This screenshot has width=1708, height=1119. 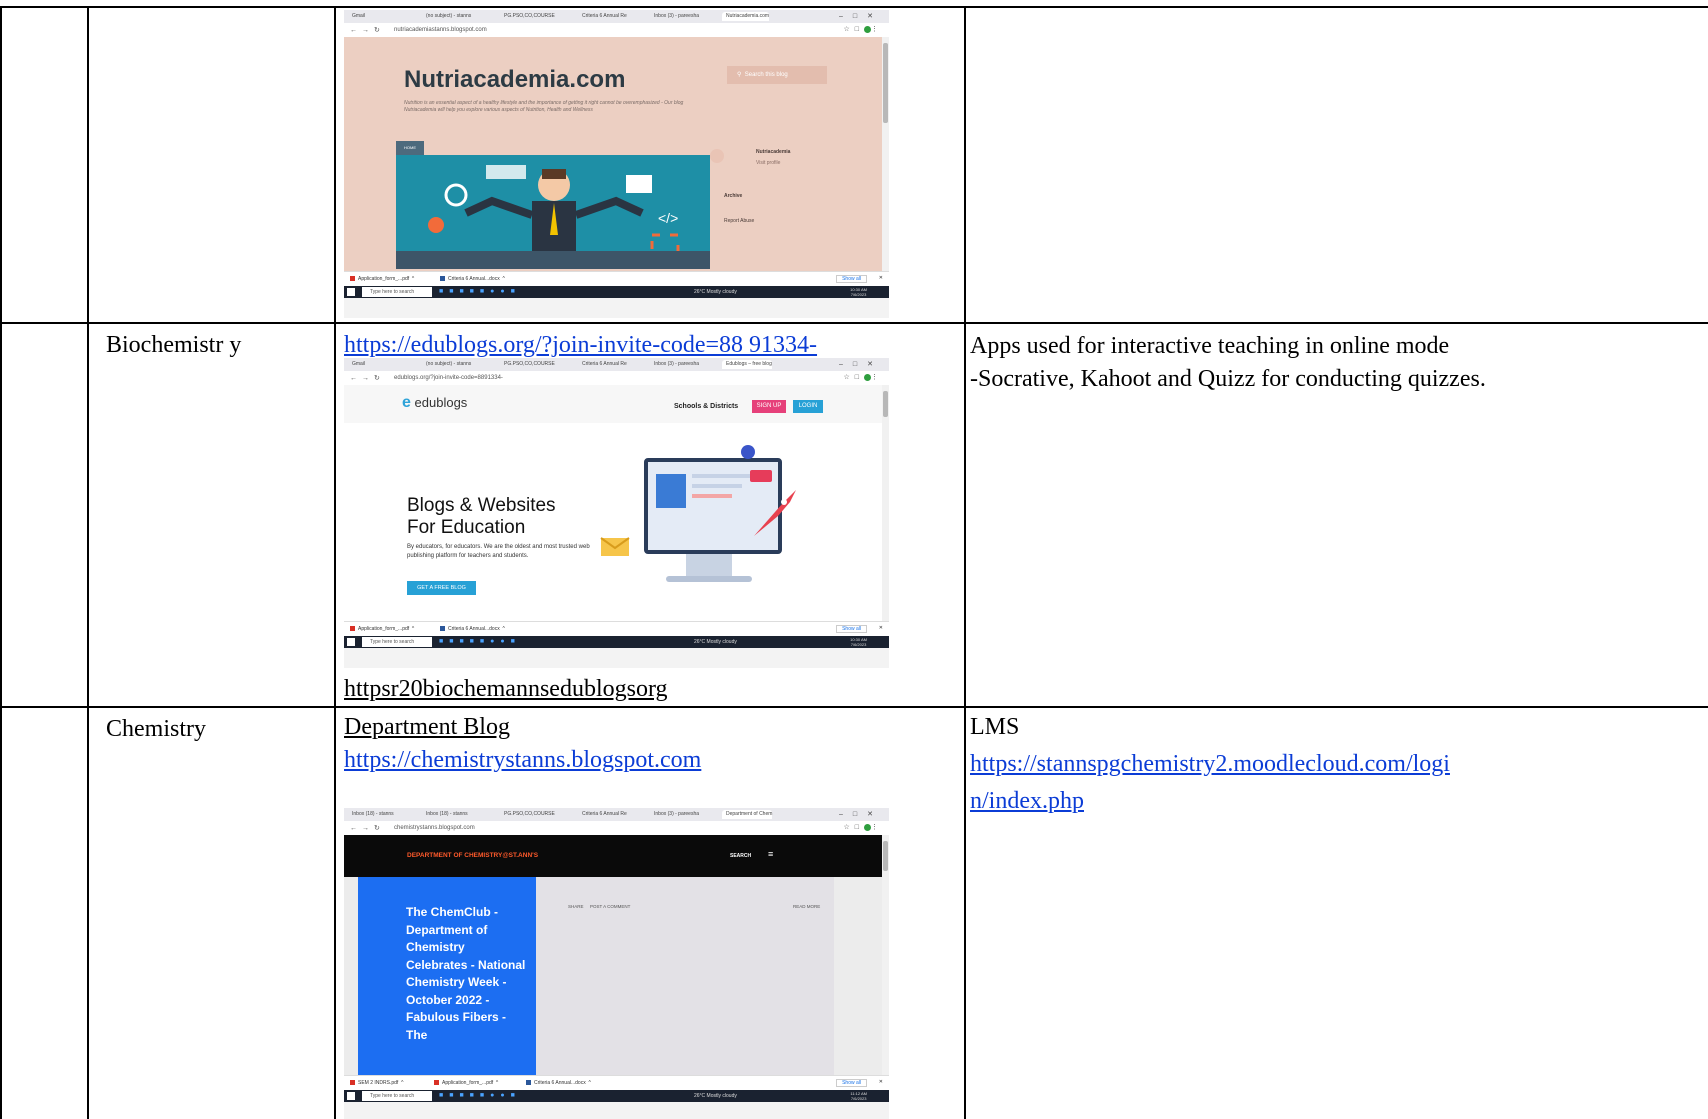 What do you see at coordinates (808, 406) in the screenshot?
I see `login-button: LOGIN` at bounding box center [808, 406].